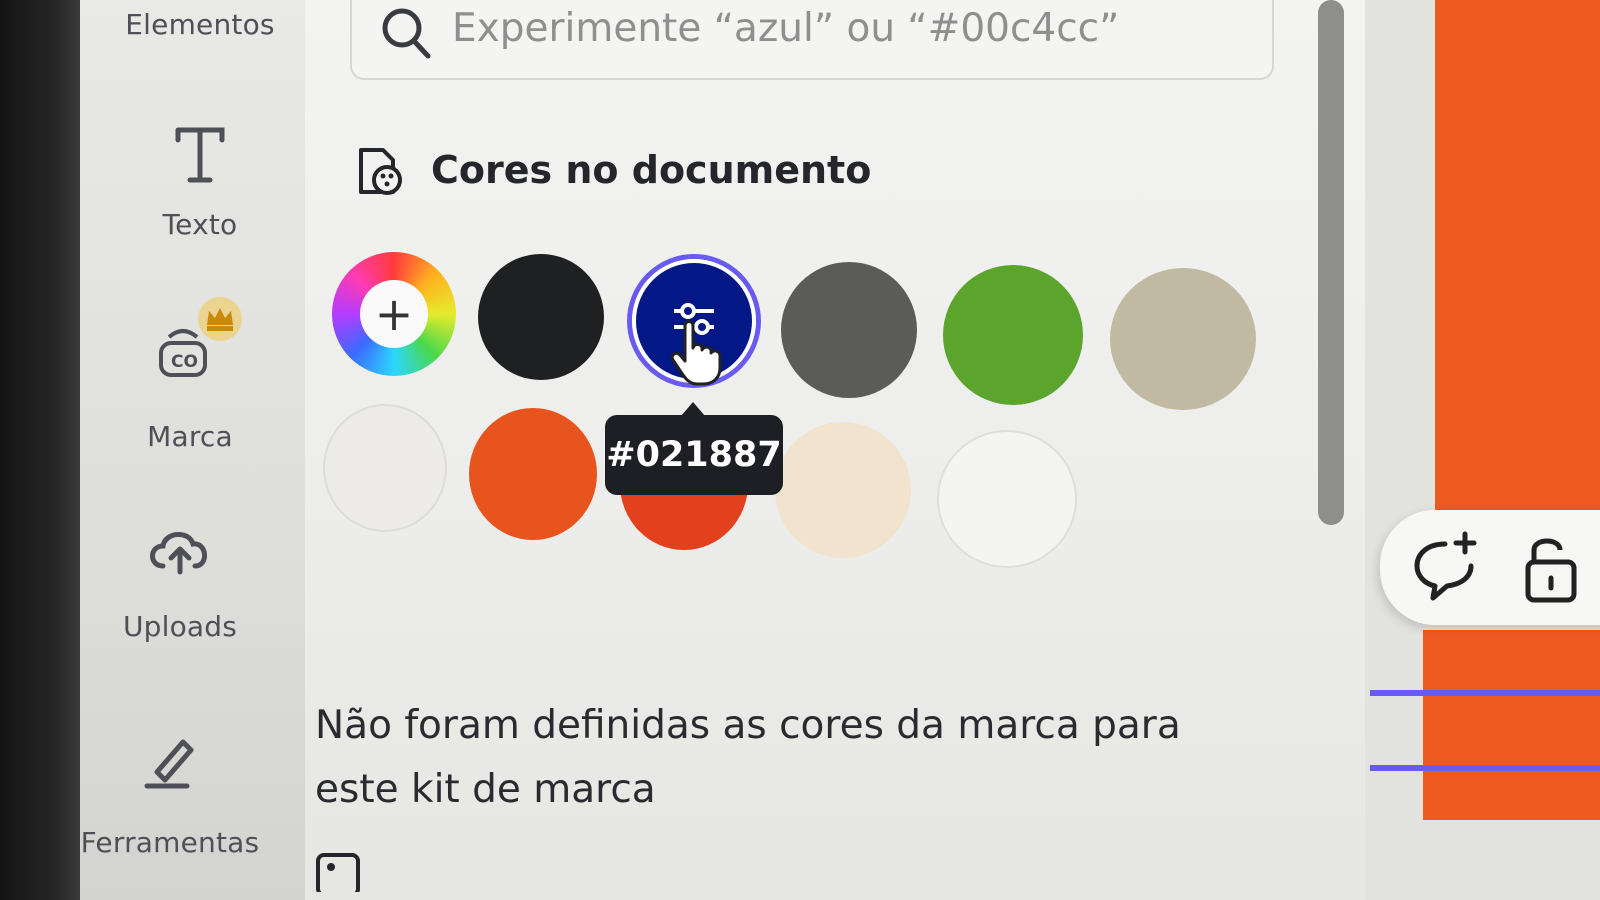  Describe the element at coordinates (200, 155) in the screenshot. I see `text-t-icon` at that location.